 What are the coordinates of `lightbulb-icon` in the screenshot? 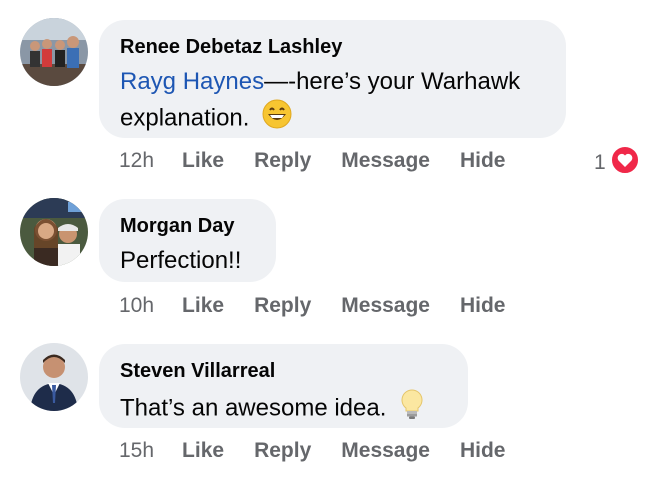 It's located at (412, 409).